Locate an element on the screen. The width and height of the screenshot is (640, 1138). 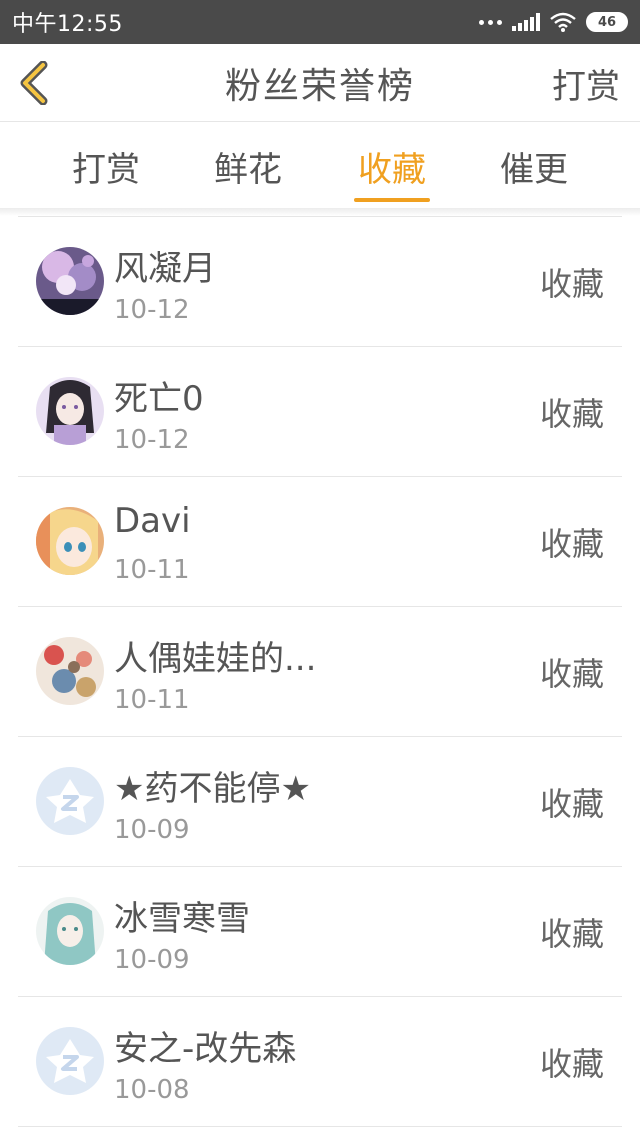
active-tab-indicator is located at coordinates (392, 200).